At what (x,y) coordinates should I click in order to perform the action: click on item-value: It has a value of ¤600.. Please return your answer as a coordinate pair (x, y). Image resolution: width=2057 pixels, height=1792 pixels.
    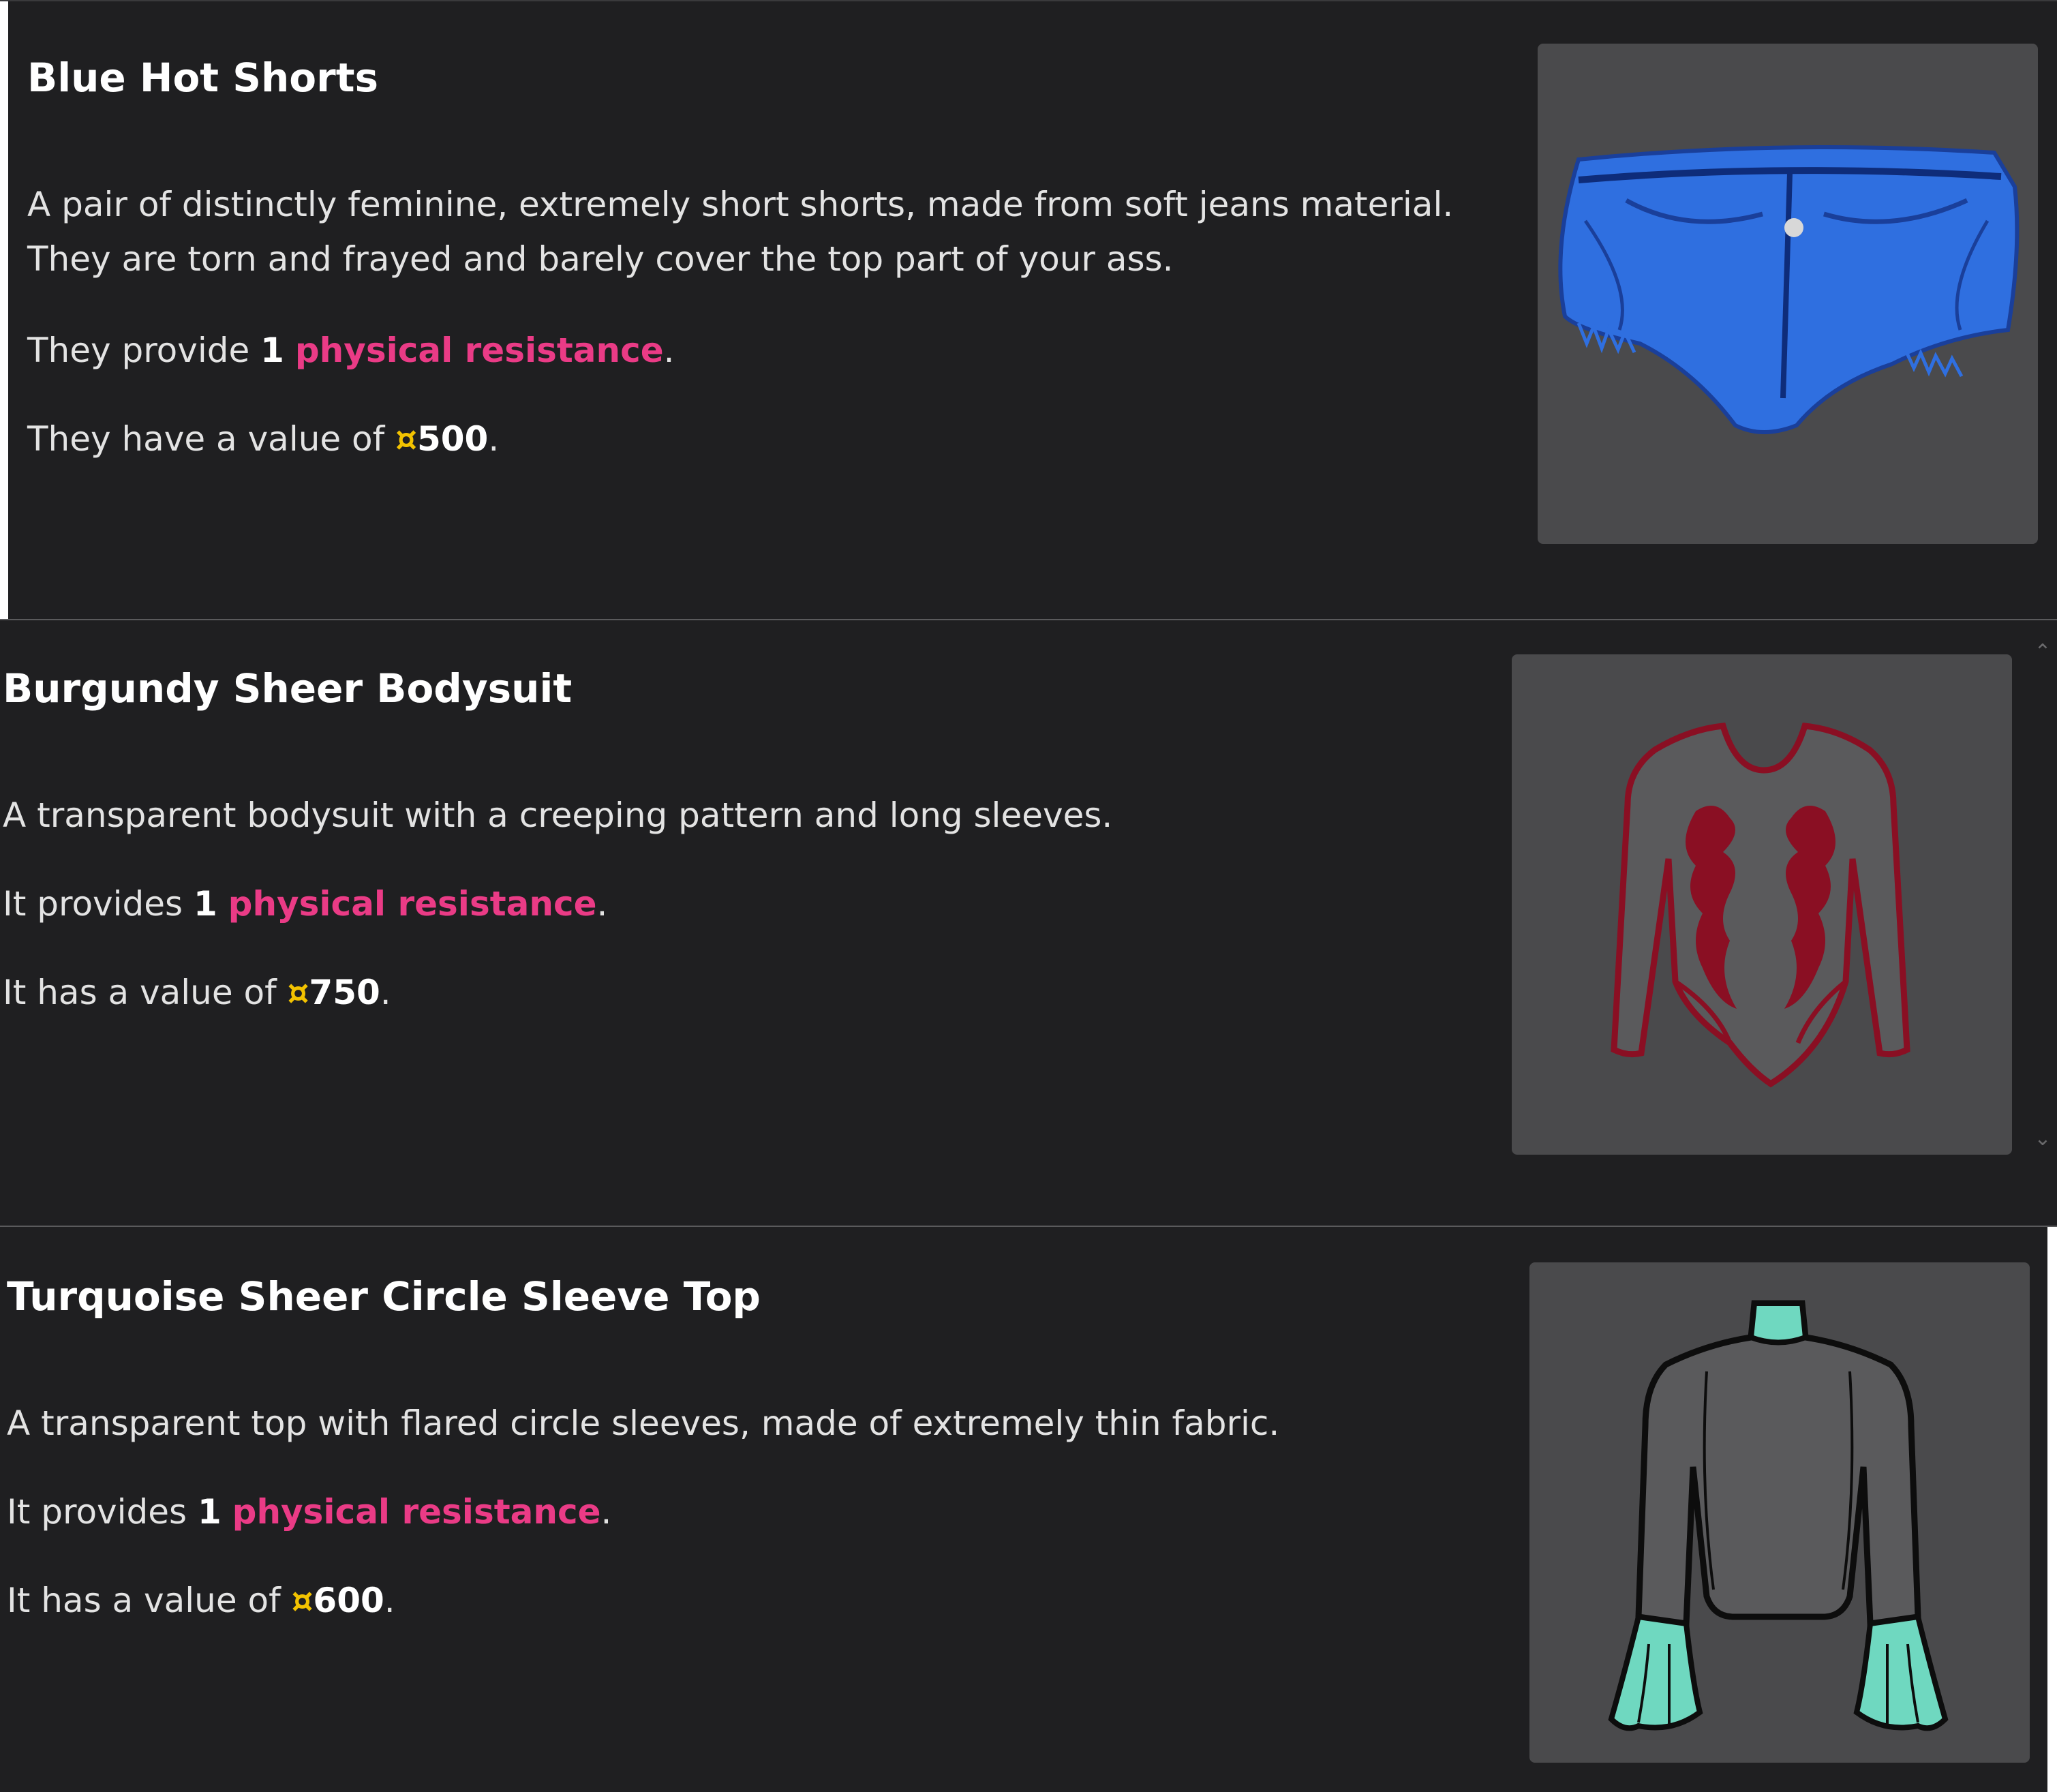
    Looking at the image, I should click on (201, 1600).